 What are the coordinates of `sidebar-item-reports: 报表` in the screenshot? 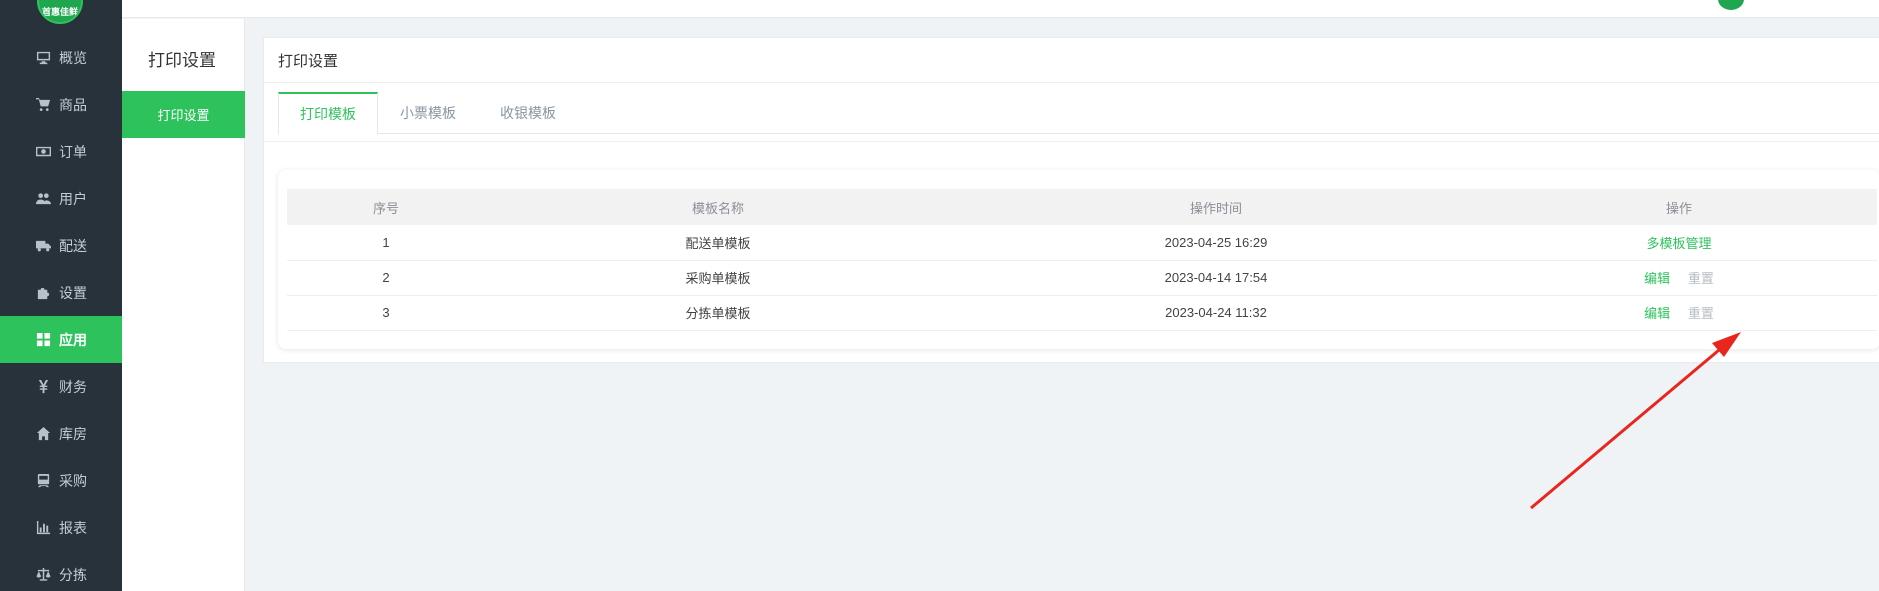 It's located at (61, 527).